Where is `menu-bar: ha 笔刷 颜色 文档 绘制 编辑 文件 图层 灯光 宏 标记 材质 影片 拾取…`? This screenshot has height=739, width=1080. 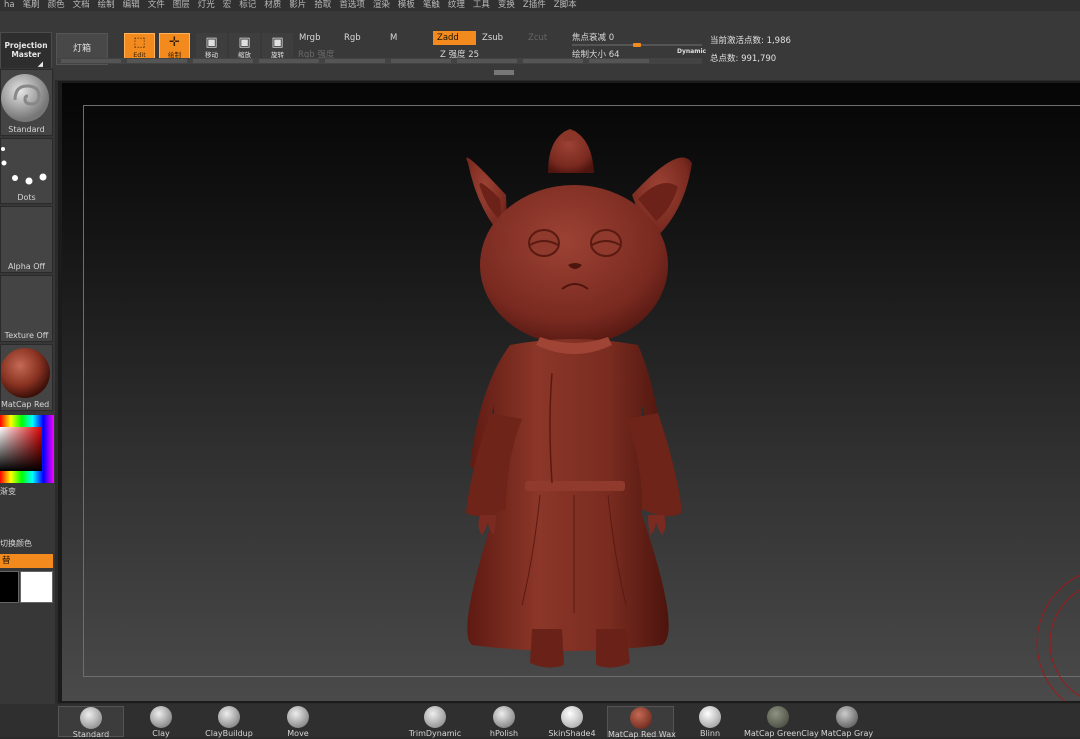 menu-bar: ha 笔刷 颜色 文档 绘制 编辑 文件 图层 灯光 宏 标记 材质 影片 拾取… is located at coordinates (540, 5).